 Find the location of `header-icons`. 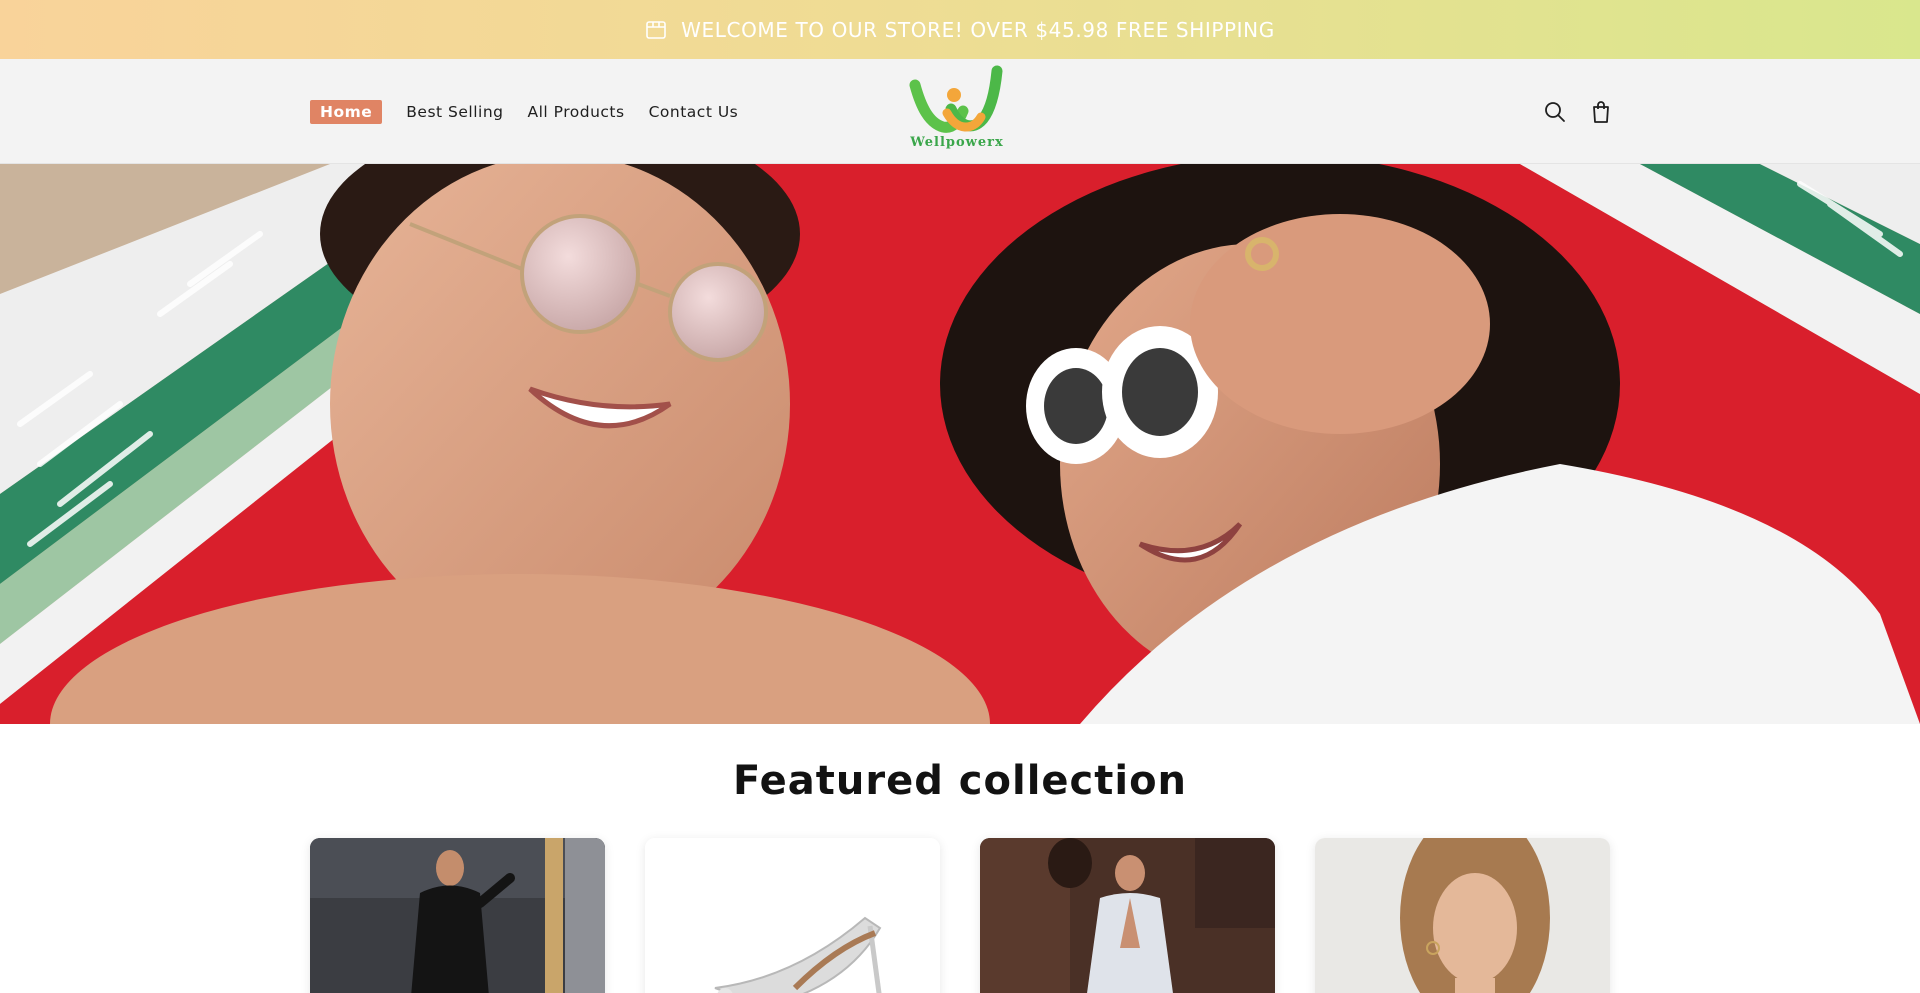

header-icons is located at coordinates (1578, 111).